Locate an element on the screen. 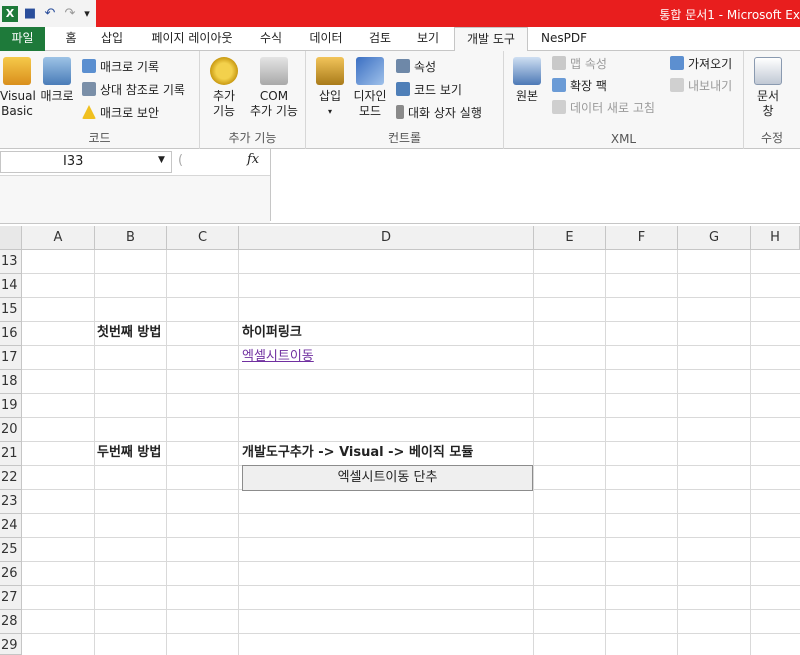 This screenshot has width=800, height=655. column-header-a: A is located at coordinates (58, 238).